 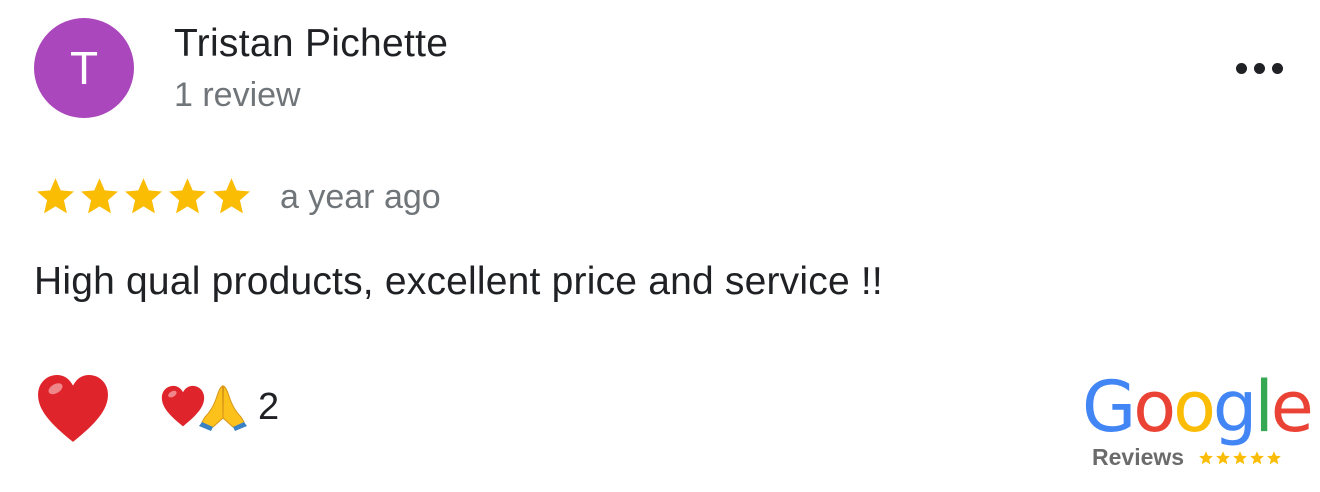 What do you see at coordinates (1109, 407) in the screenshot?
I see `google-logo-letter: G` at bounding box center [1109, 407].